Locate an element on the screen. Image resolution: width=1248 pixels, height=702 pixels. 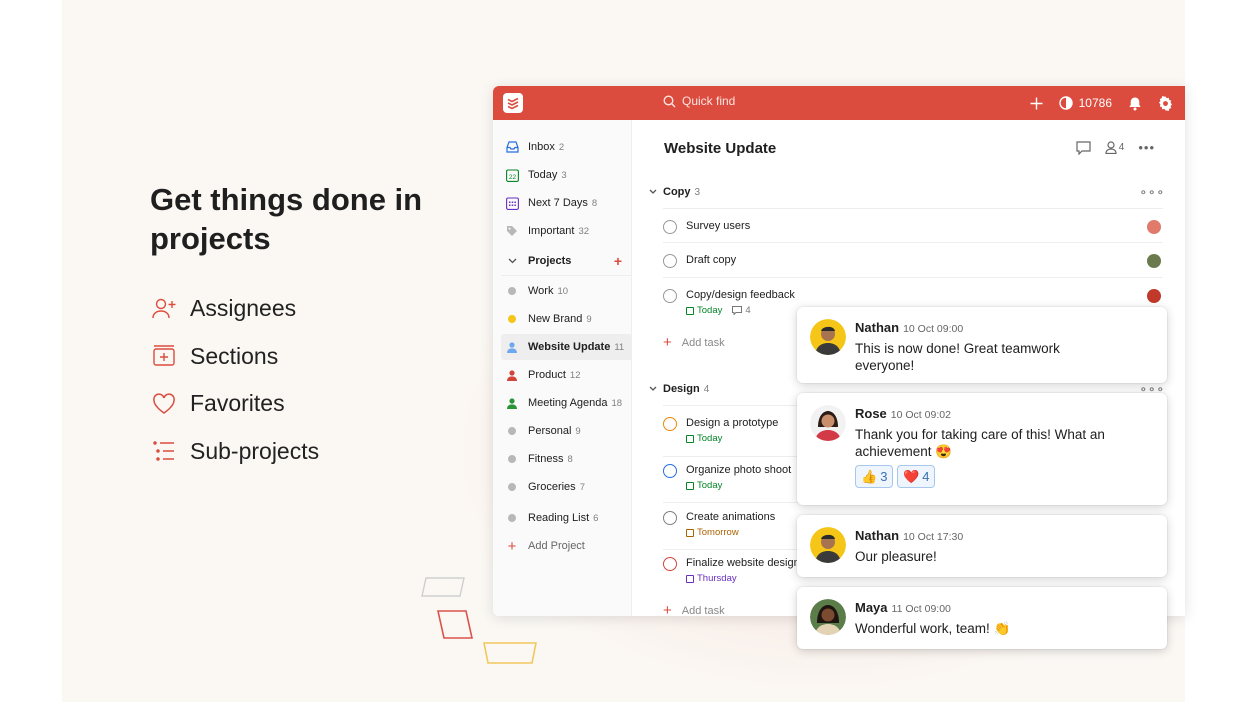
sidebar-item-today: 22 Today 3 is located at coordinates (566, 175).